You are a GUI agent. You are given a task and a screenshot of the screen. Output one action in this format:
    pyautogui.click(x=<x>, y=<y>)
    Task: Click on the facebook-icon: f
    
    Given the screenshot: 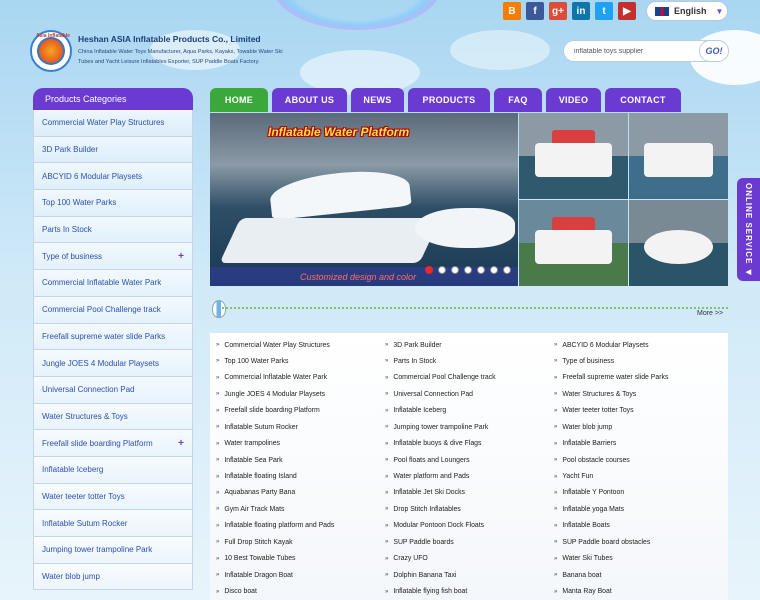 What is the action you would take?
    pyautogui.click(x=535, y=11)
    